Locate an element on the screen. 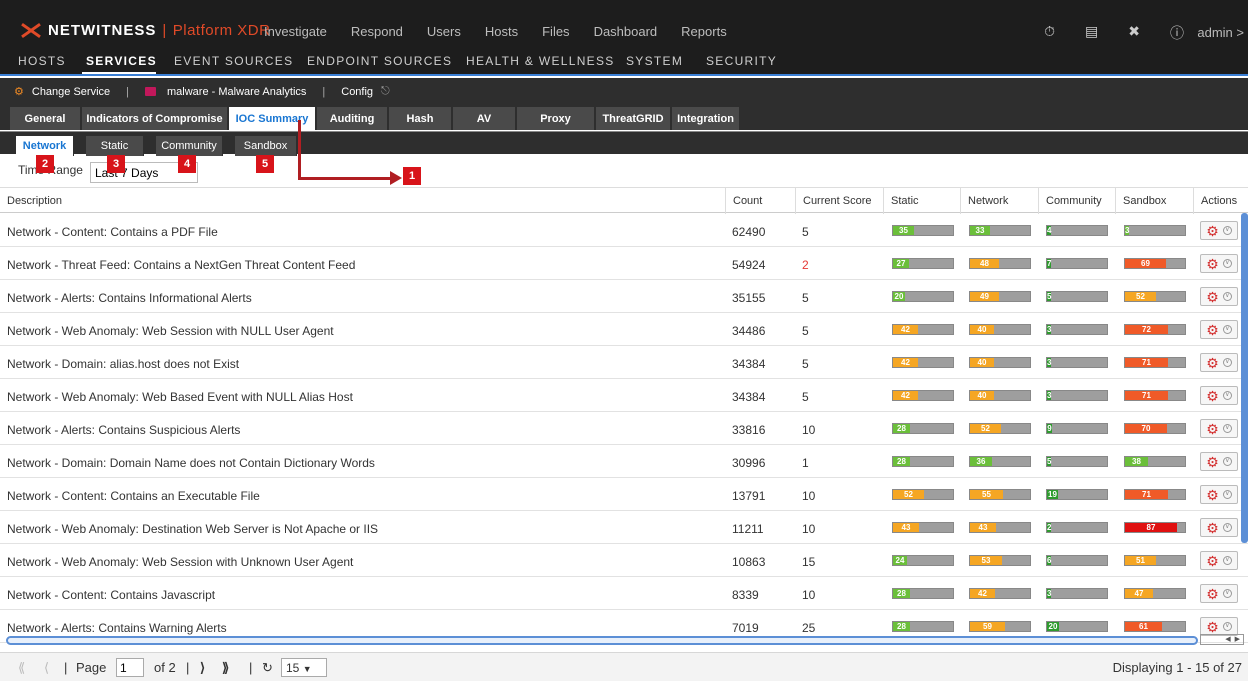  prev-page-icon: ⟨ is located at coordinates (46, 668).